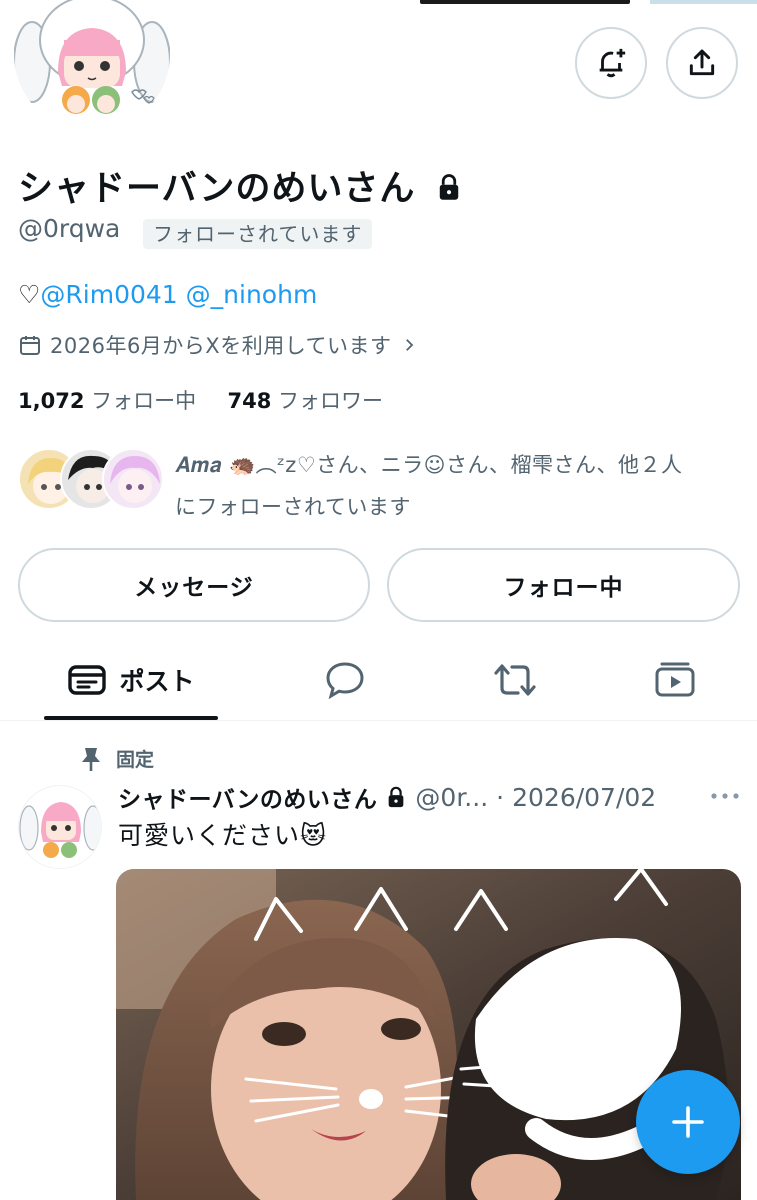 The width and height of the screenshot is (757, 1200). Describe the element at coordinates (249, 401) in the screenshot. I see `followers-count: 748` at that location.